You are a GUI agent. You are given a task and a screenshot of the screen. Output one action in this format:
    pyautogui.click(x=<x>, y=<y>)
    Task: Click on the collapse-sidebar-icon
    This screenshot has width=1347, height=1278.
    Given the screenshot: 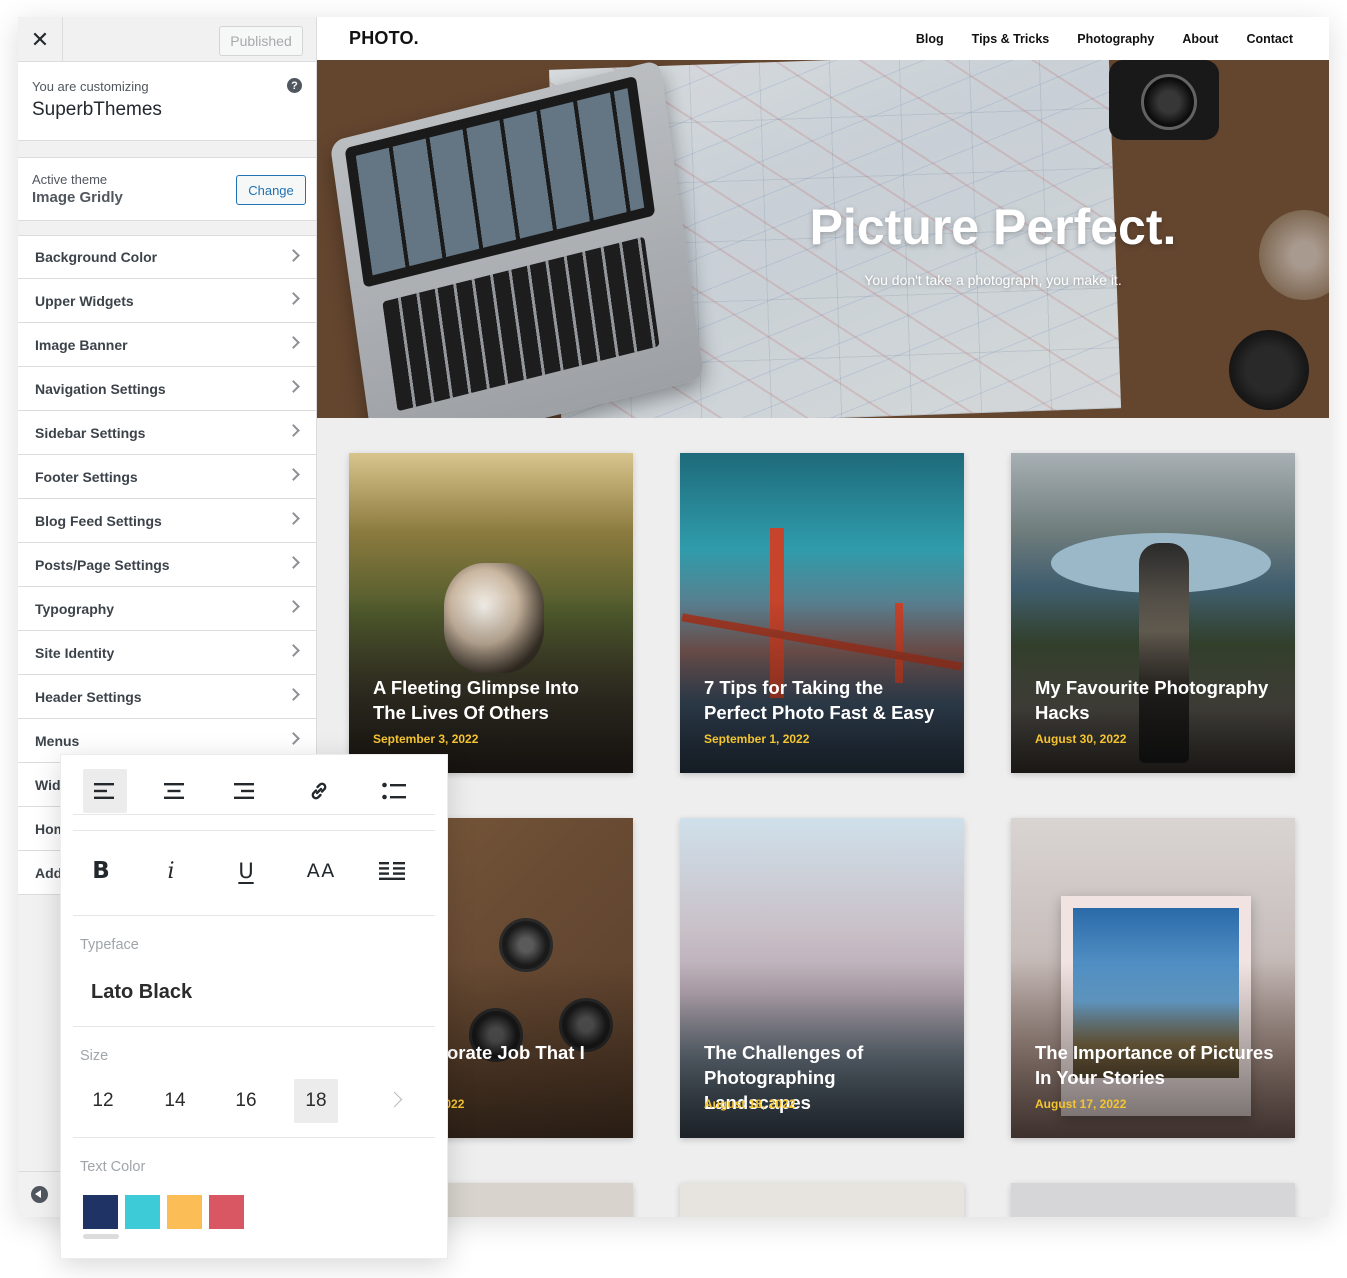 What is the action you would take?
    pyautogui.click(x=39, y=1194)
    